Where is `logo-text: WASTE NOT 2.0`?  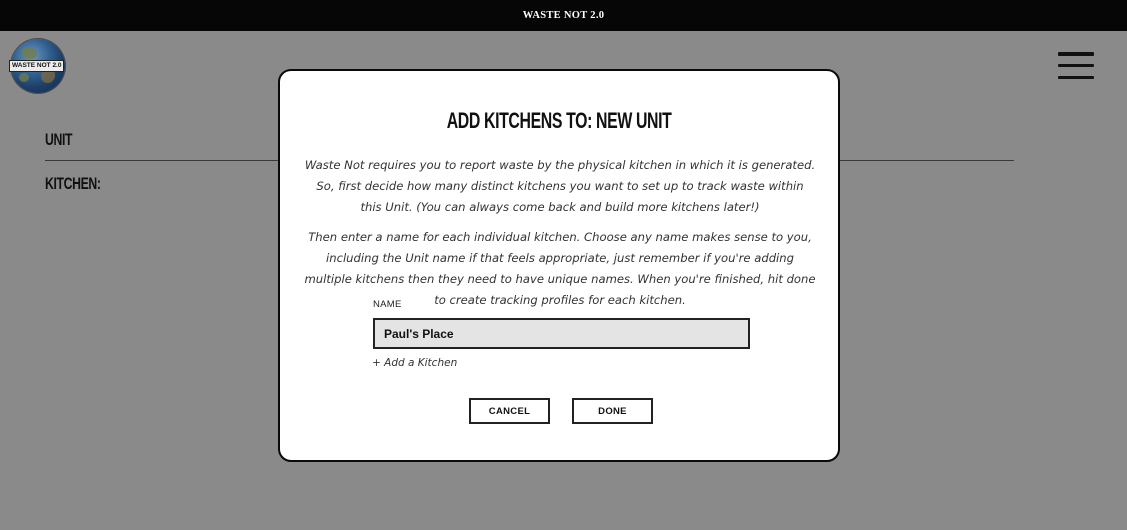
logo-text: WASTE NOT 2.0 is located at coordinates (37, 66).